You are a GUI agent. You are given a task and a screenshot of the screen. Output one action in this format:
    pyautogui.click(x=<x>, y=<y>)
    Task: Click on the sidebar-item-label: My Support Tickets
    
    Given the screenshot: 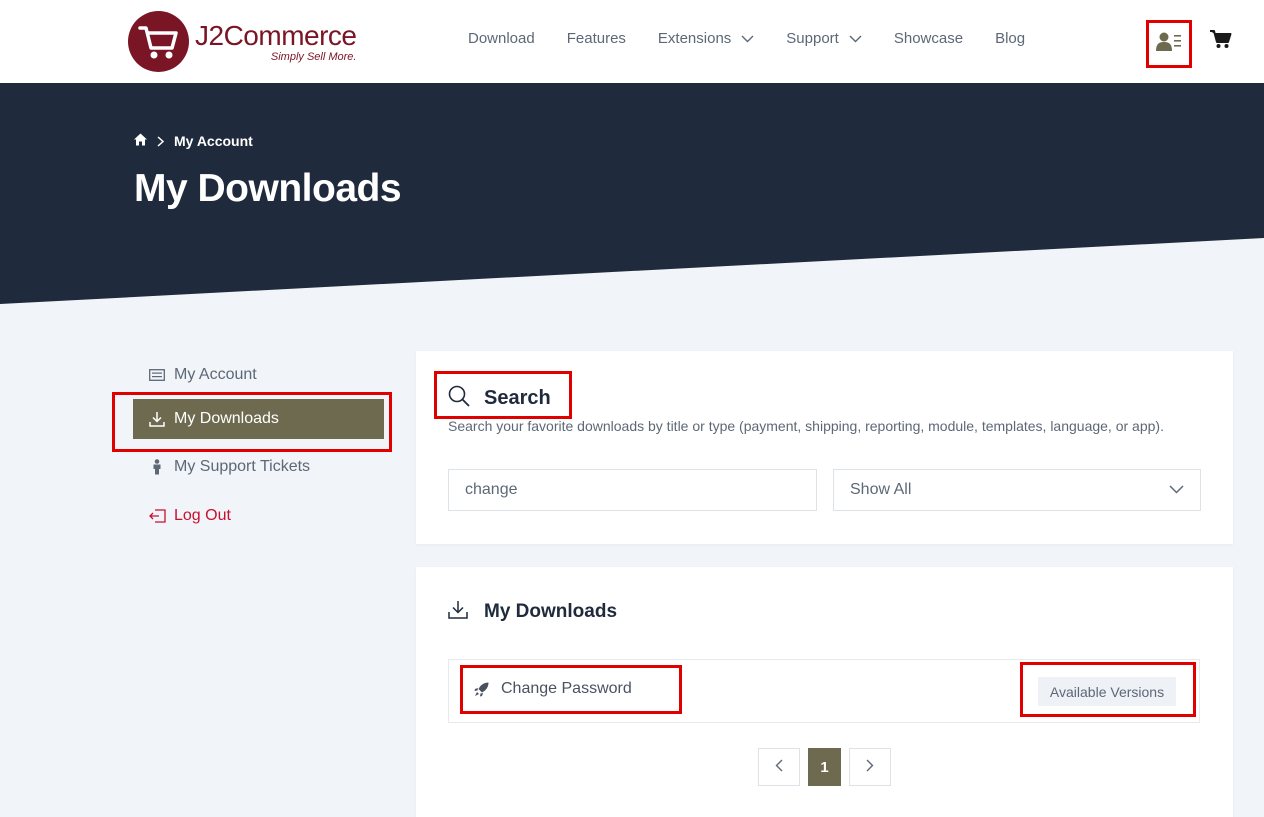 What is the action you would take?
    pyautogui.click(x=242, y=466)
    